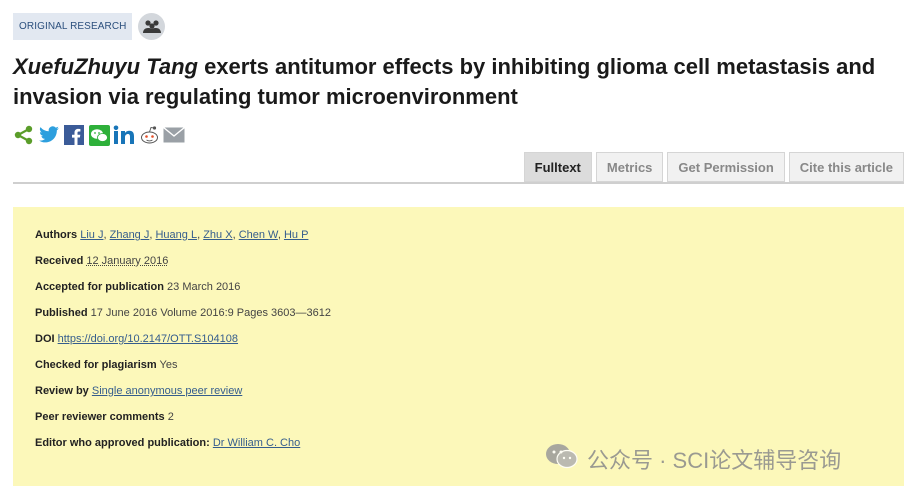  I want to click on review-row: Review by Single anonymous peer review, so click(469, 398).